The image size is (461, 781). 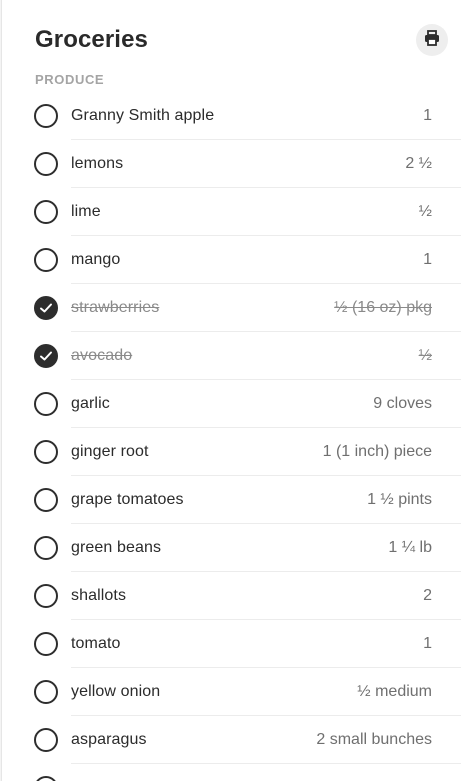 I want to click on printer-icon, so click(x=432, y=40).